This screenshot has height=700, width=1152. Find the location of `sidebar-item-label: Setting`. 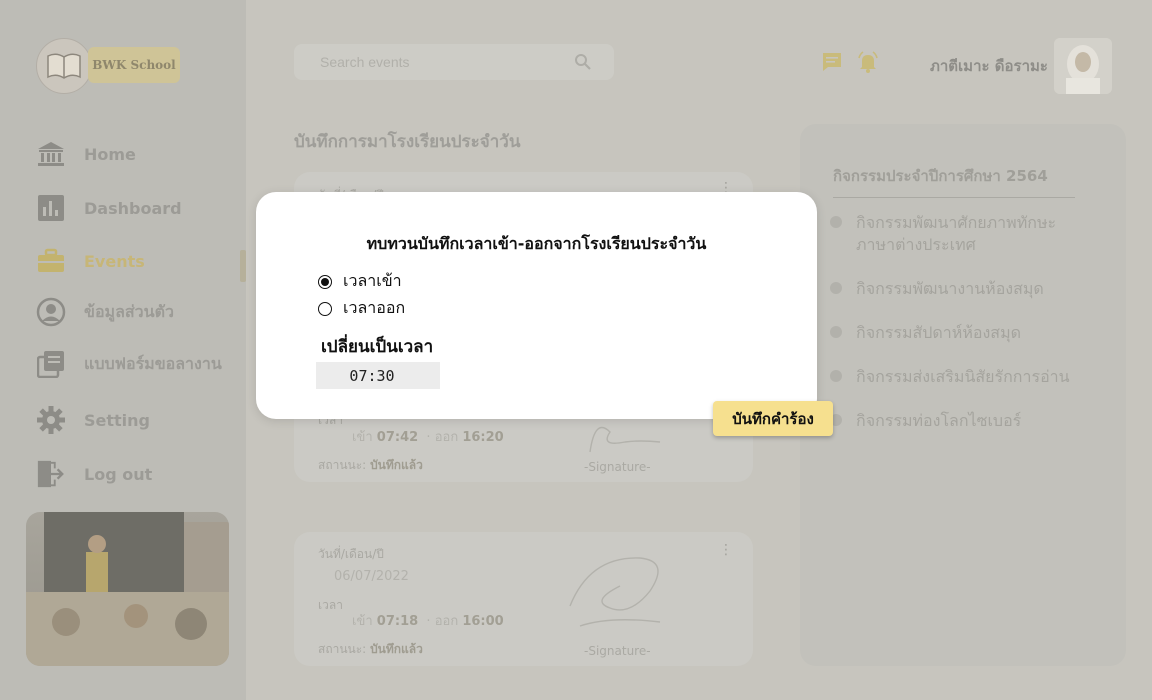

sidebar-item-label: Setting is located at coordinates (117, 420).